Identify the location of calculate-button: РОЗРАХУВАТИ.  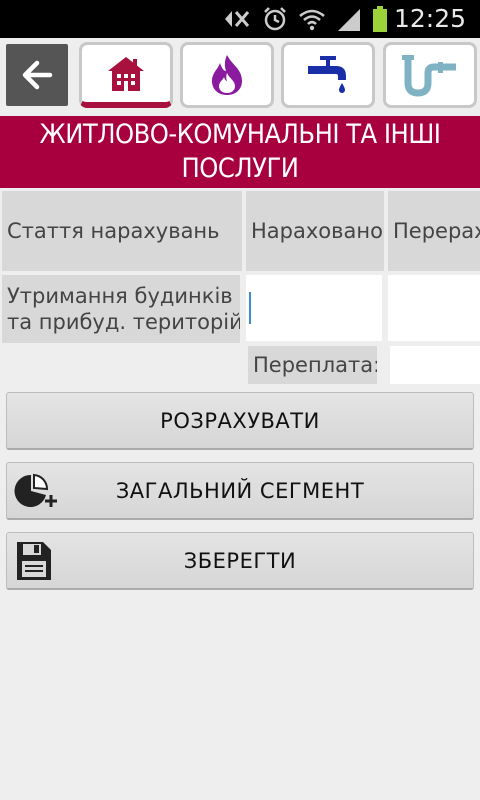
(240, 421).